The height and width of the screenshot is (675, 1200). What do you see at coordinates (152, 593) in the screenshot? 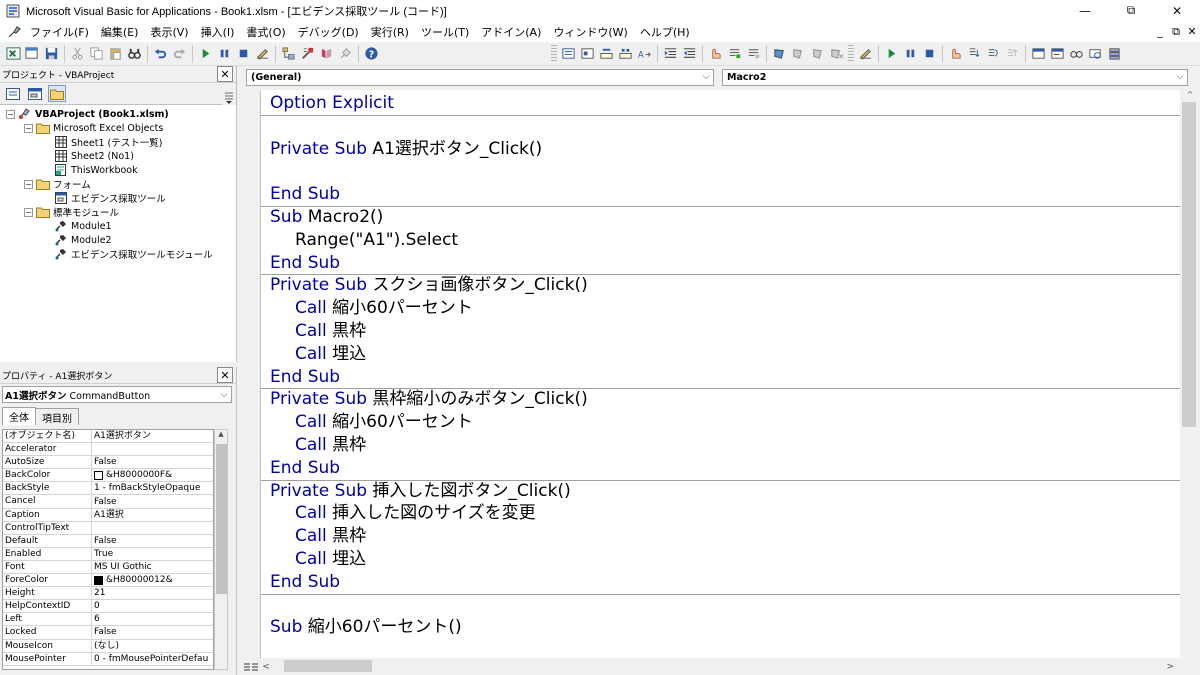
I see `property-value: 21` at bounding box center [152, 593].